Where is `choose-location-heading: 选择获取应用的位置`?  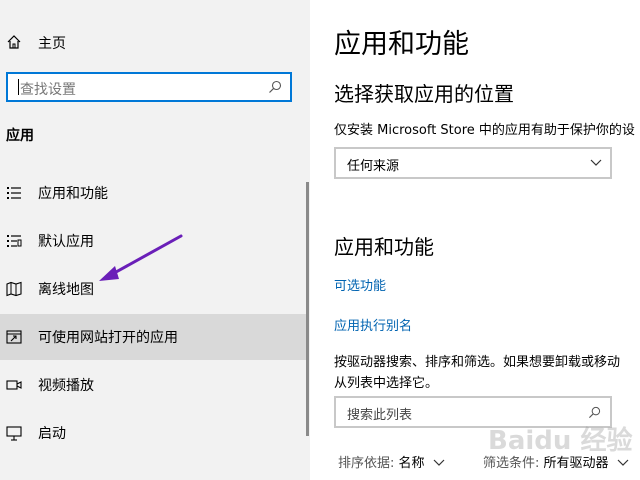
choose-location-heading: 选择获取应用的位置 is located at coordinates (424, 94).